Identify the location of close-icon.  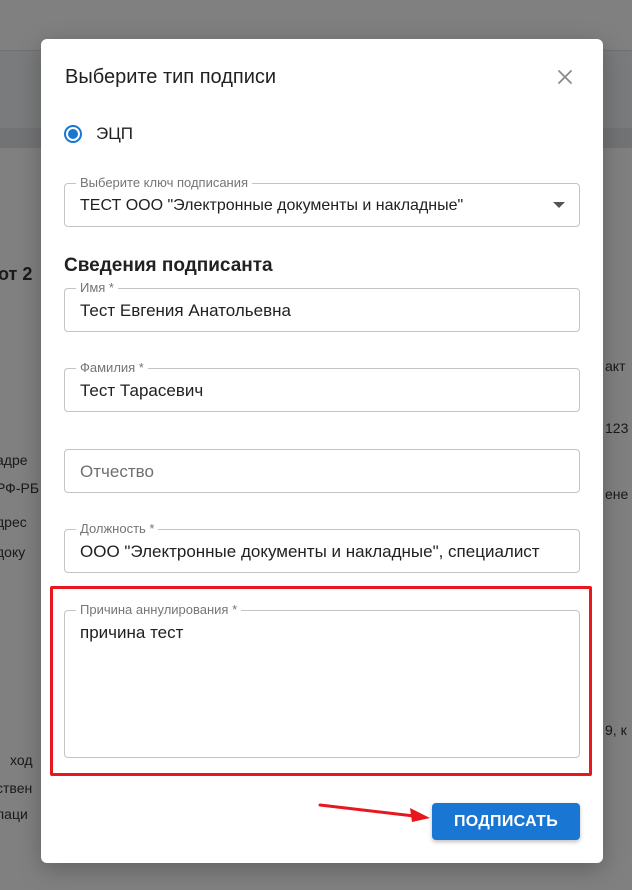
(565, 77).